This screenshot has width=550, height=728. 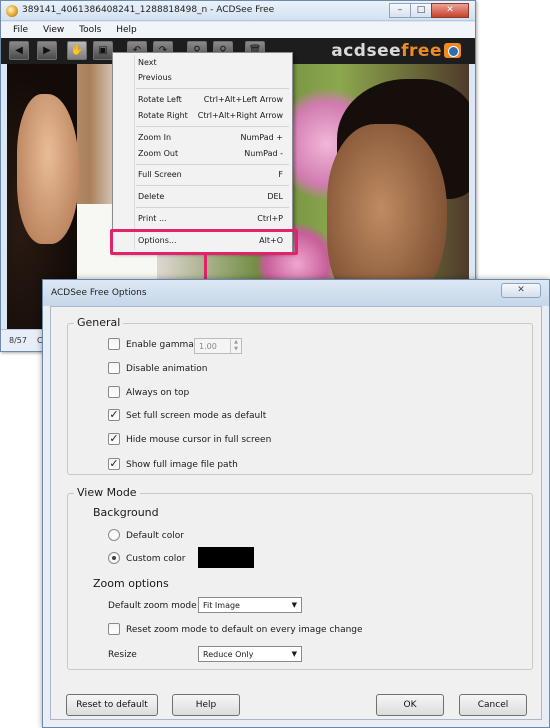 What do you see at coordinates (99, 322) in the screenshot?
I see `general-legend: General` at bounding box center [99, 322].